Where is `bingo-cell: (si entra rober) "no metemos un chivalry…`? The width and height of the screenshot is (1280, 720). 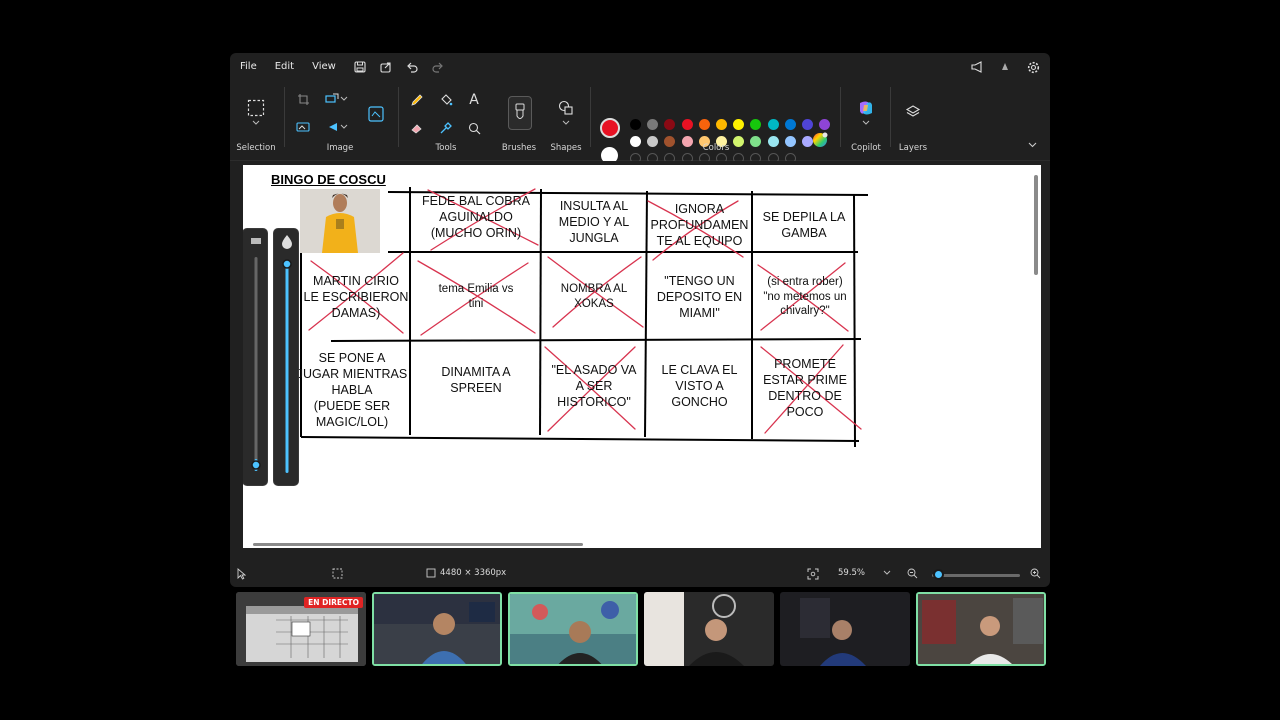 bingo-cell: (si entra rober) "no metemos un chivalry… is located at coordinates (805, 296).